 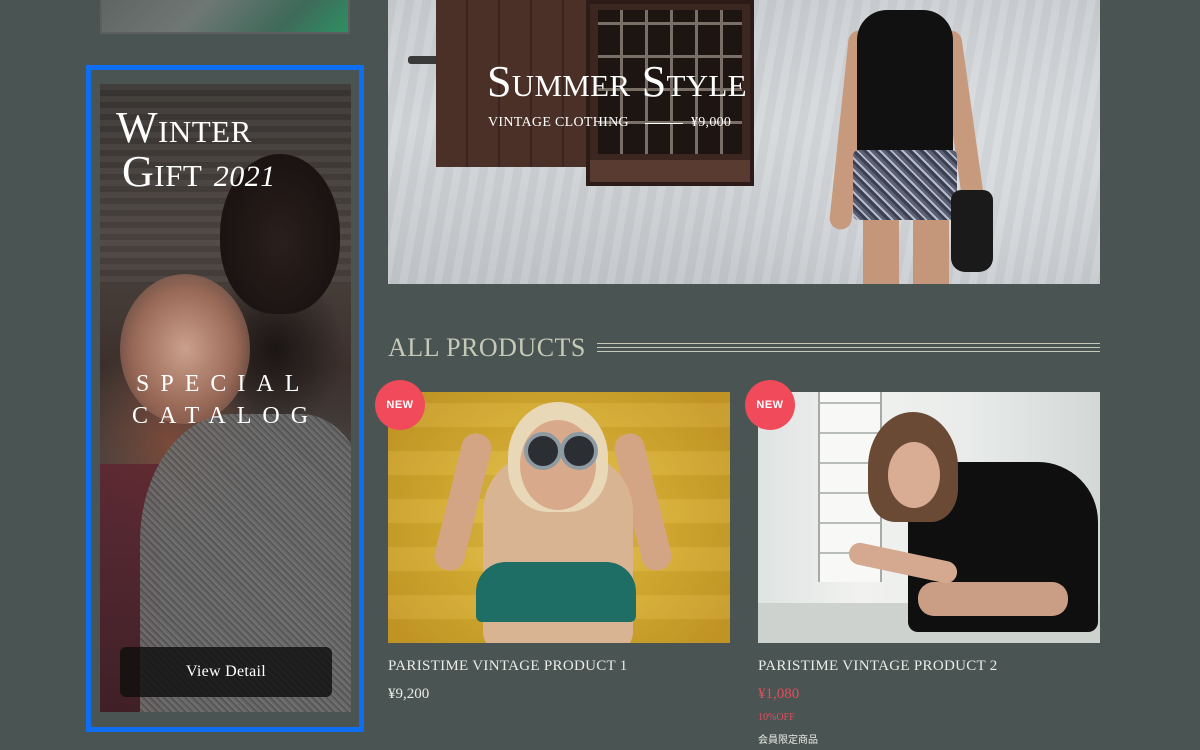 I want to click on banner-title-line2: Gift 2021, so click(x=196, y=174).